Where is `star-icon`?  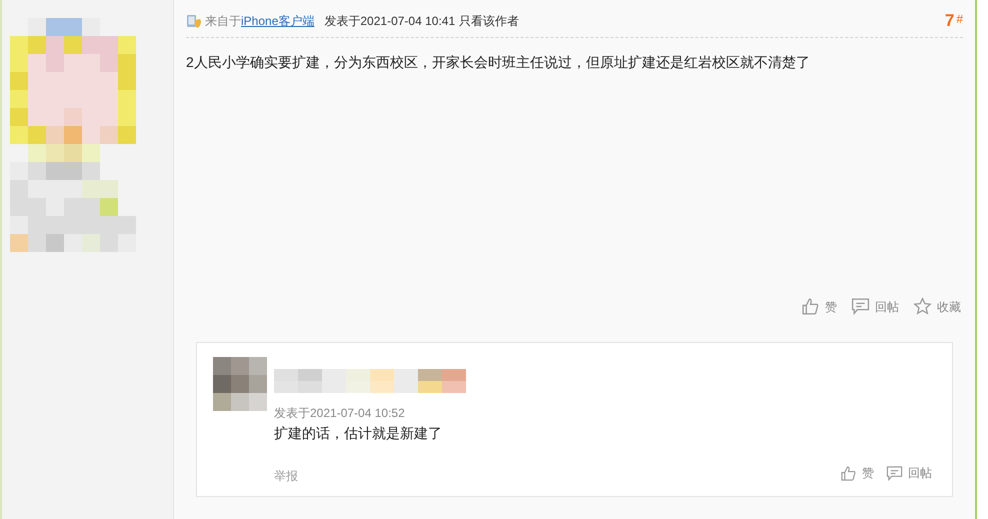 star-icon is located at coordinates (922, 306).